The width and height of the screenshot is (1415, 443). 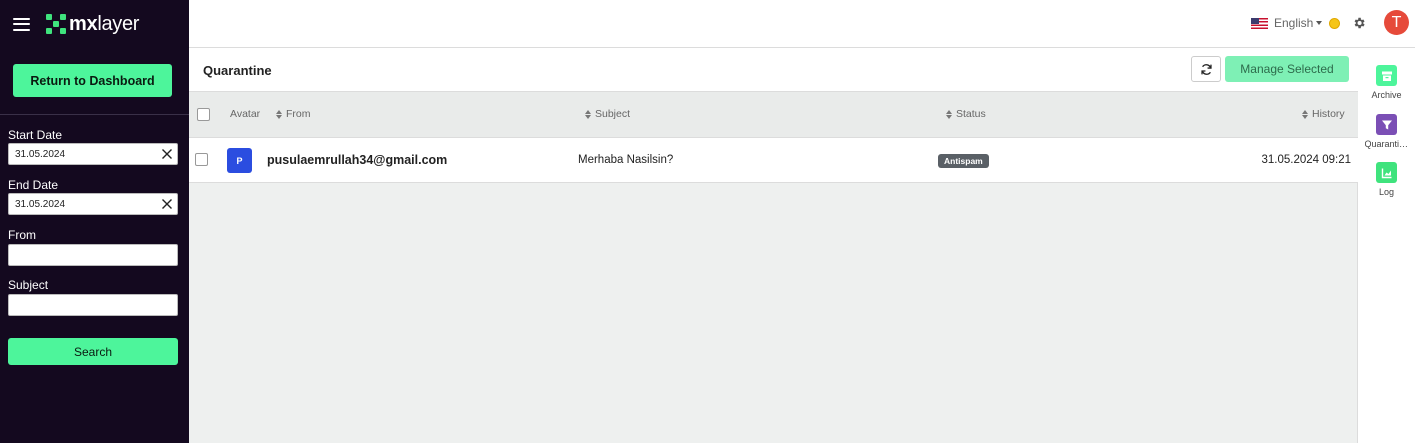 What do you see at coordinates (245, 114) in the screenshot?
I see `column-avatar: Avatar` at bounding box center [245, 114].